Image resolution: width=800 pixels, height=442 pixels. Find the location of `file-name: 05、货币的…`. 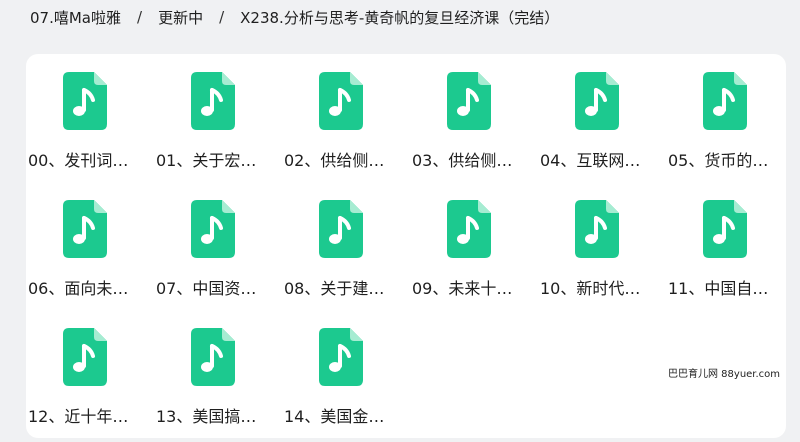

file-name: 05、货币的… is located at coordinates (718, 160).